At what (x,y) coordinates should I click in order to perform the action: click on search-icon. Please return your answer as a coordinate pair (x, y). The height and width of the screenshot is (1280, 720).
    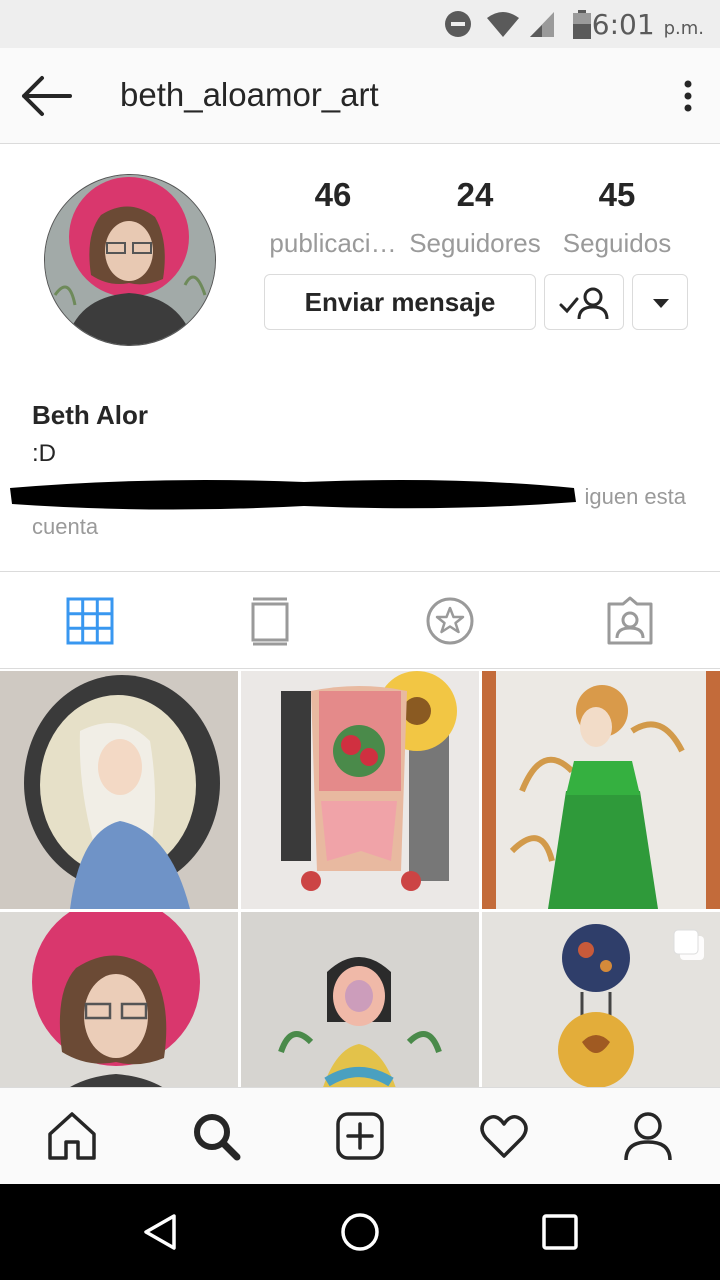
    Looking at the image, I should click on (216, 1136).